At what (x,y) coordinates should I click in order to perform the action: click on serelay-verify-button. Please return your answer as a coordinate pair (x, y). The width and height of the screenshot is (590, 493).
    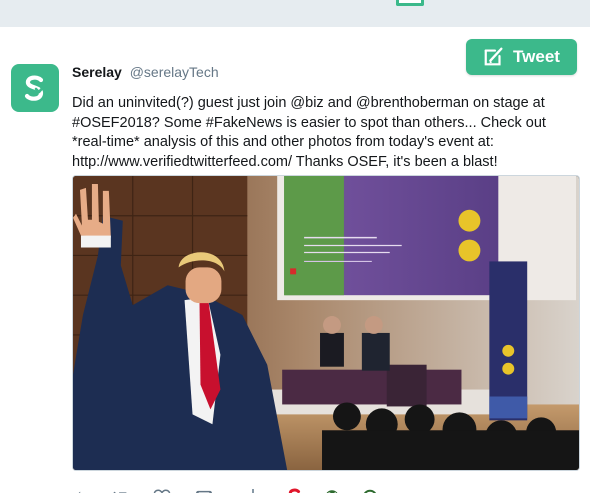
    Looking at the image, I should click on (294, 490).